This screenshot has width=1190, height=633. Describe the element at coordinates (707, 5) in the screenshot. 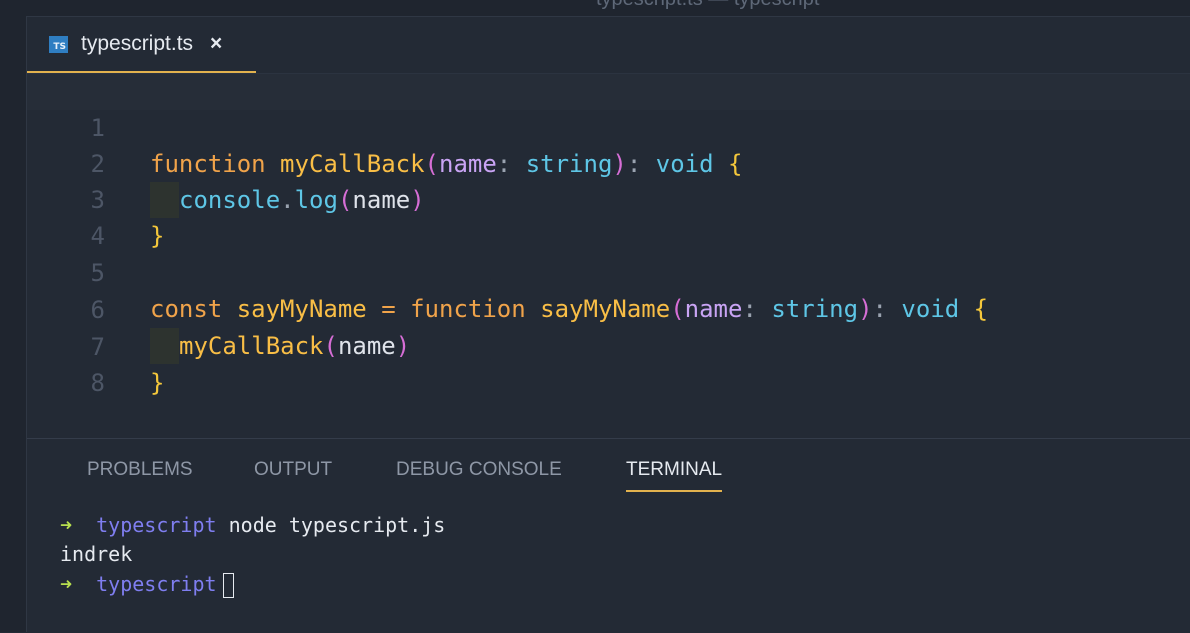

I see `window-title: typescript.ts — typescript` at that location.